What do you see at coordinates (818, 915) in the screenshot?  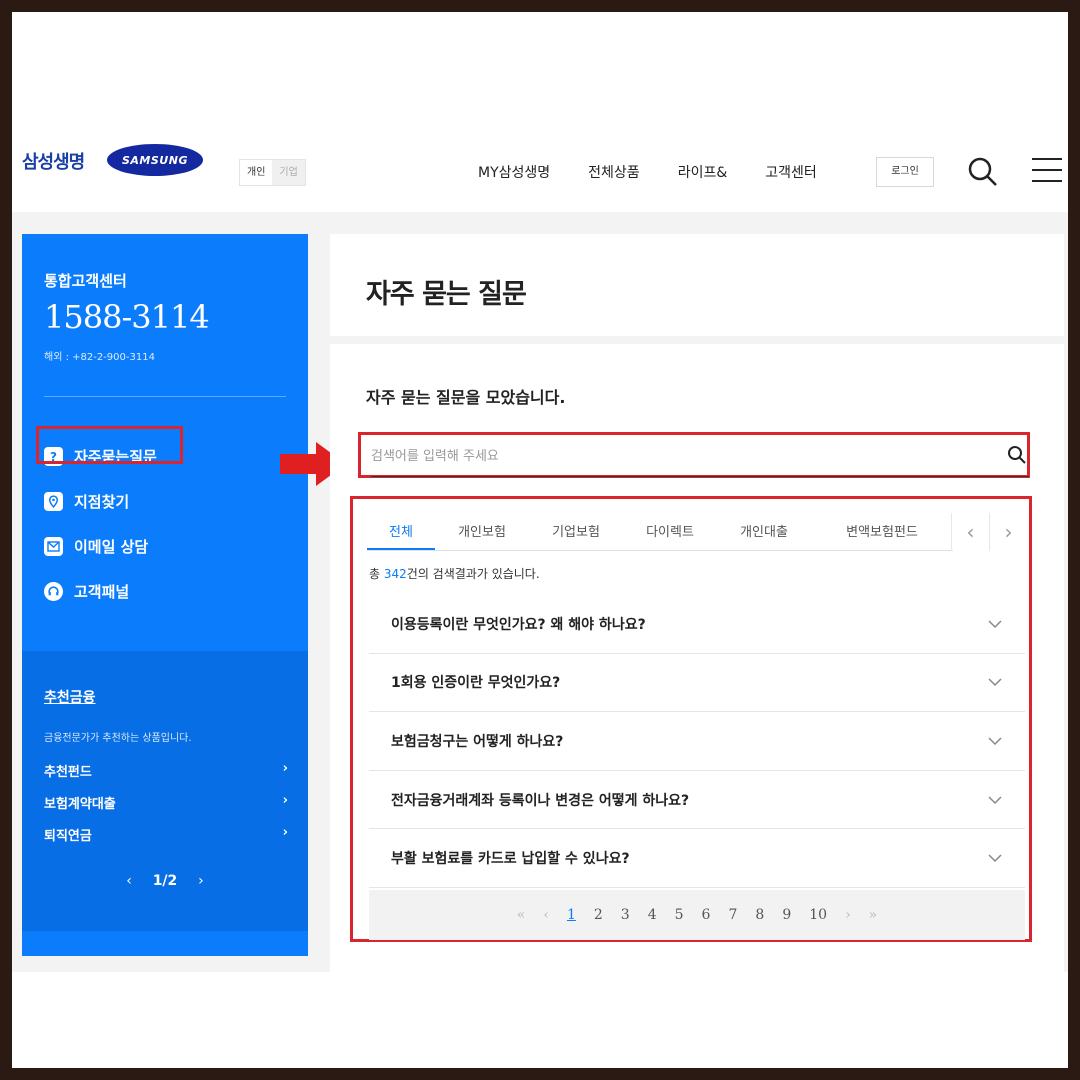 I see `page-link: 10` at bounding box center [818, 915].